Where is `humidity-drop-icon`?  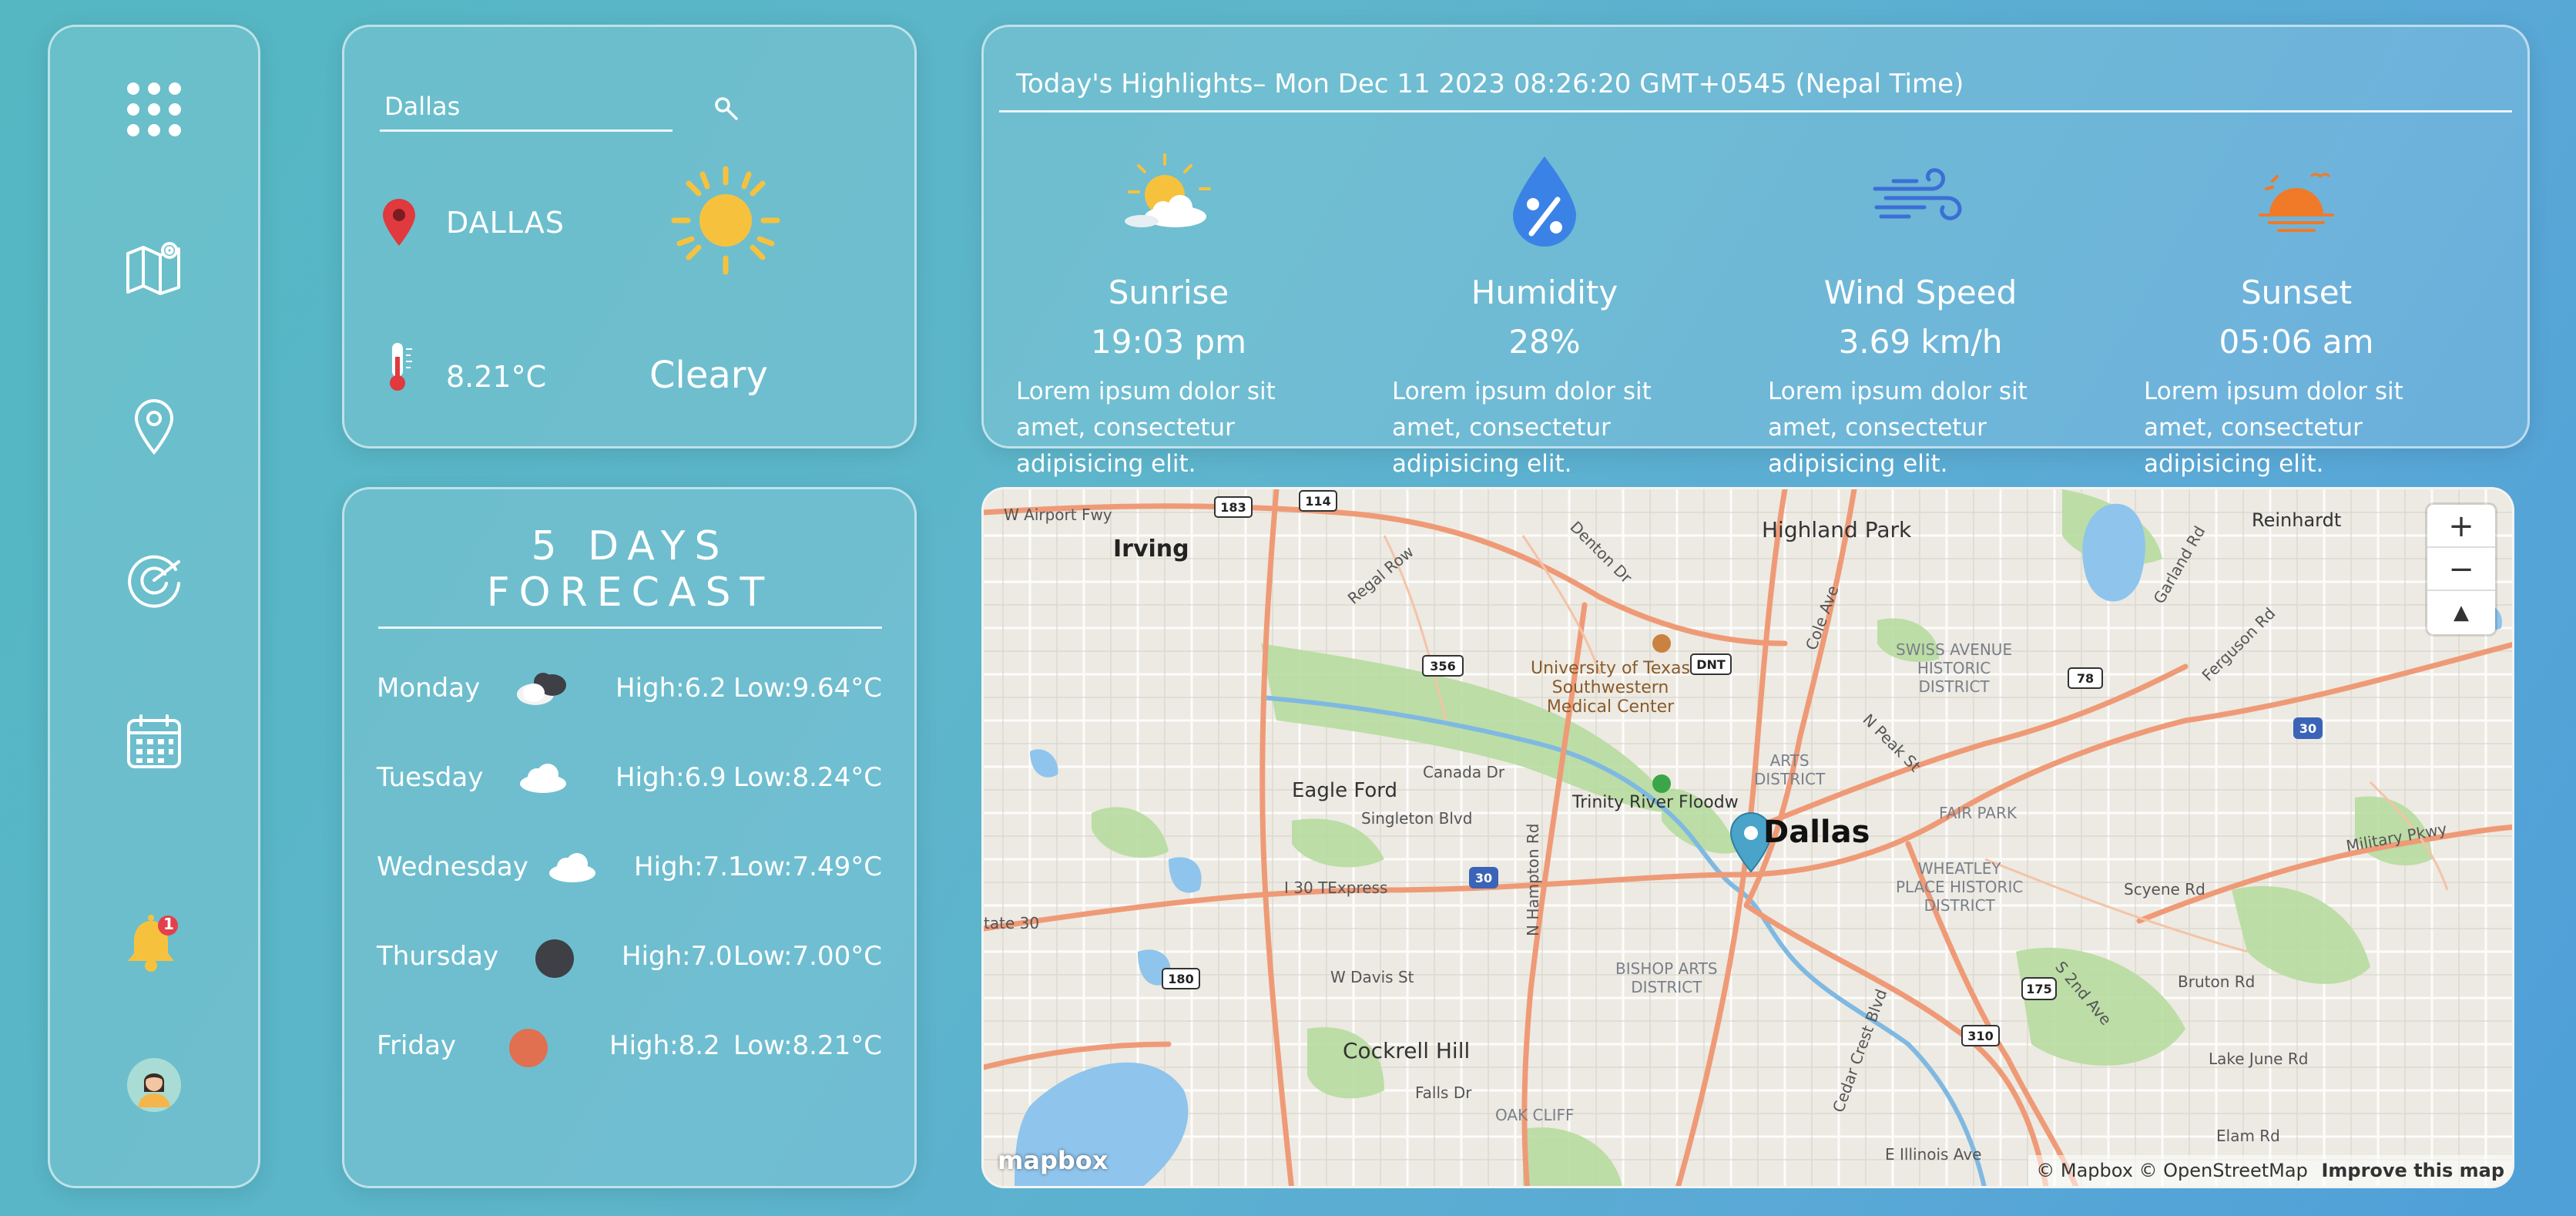
humidity-drop-icon is located at coordinates (1544, 202).